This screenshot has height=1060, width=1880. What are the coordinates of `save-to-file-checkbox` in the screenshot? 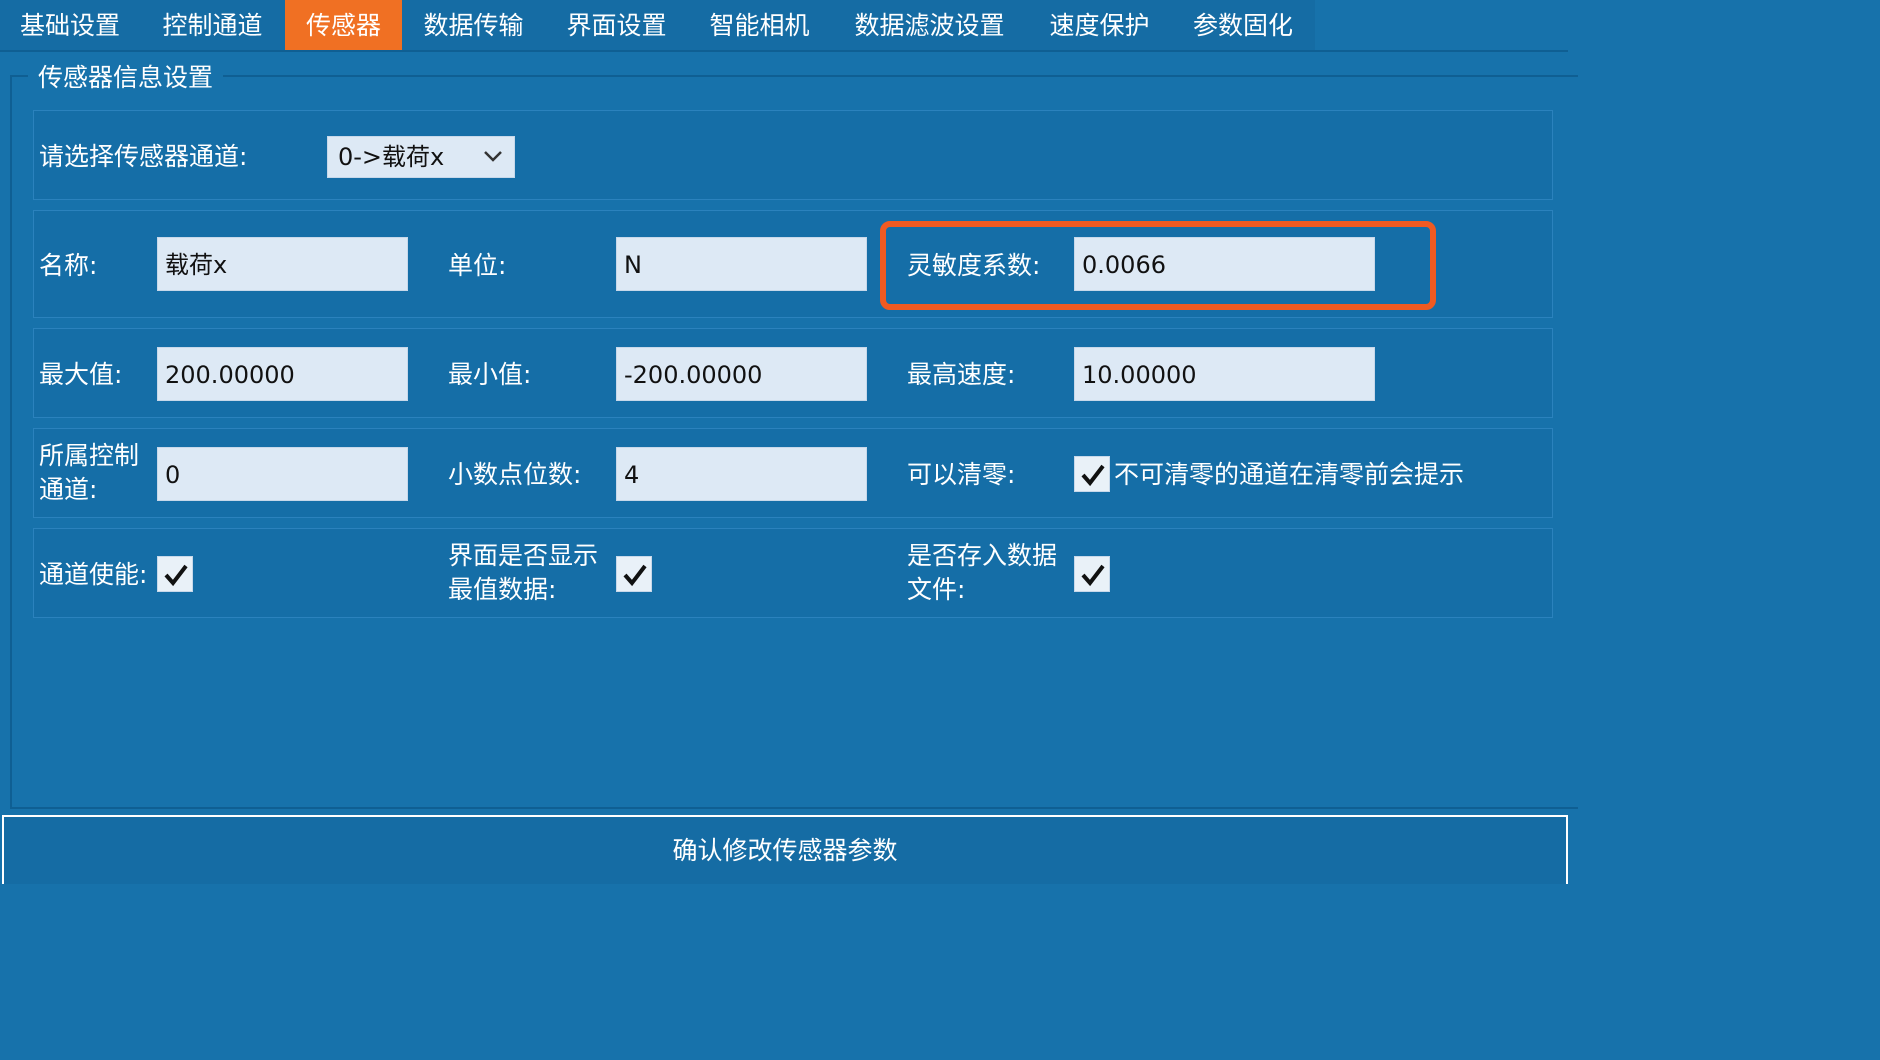 It's located at (1092, 574).